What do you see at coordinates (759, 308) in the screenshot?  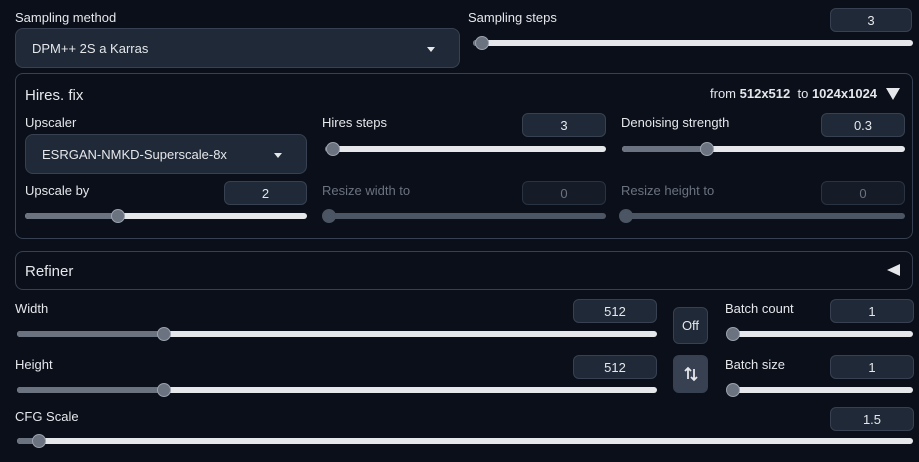 I see `batch-count-label: Batch count` at bounding box center [759, 308].